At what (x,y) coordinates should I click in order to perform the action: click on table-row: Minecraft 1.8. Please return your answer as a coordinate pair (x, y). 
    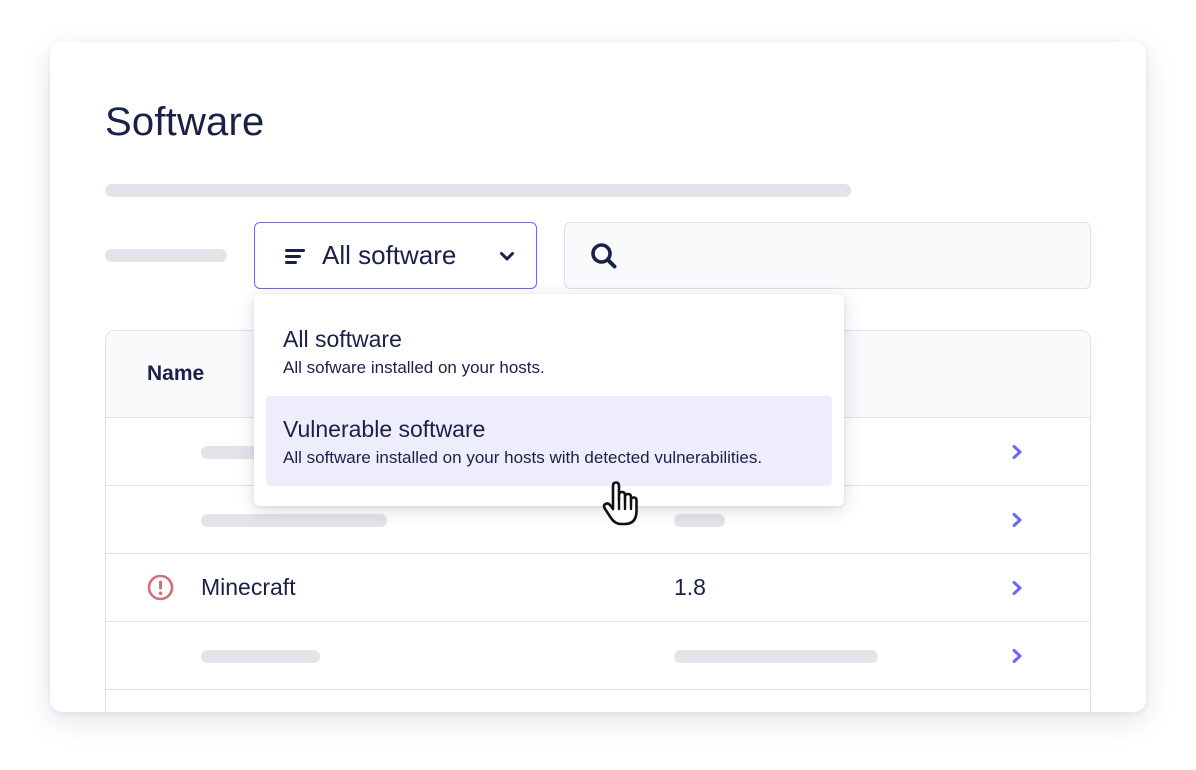
    Looking at the image, I should click on (598, 588).